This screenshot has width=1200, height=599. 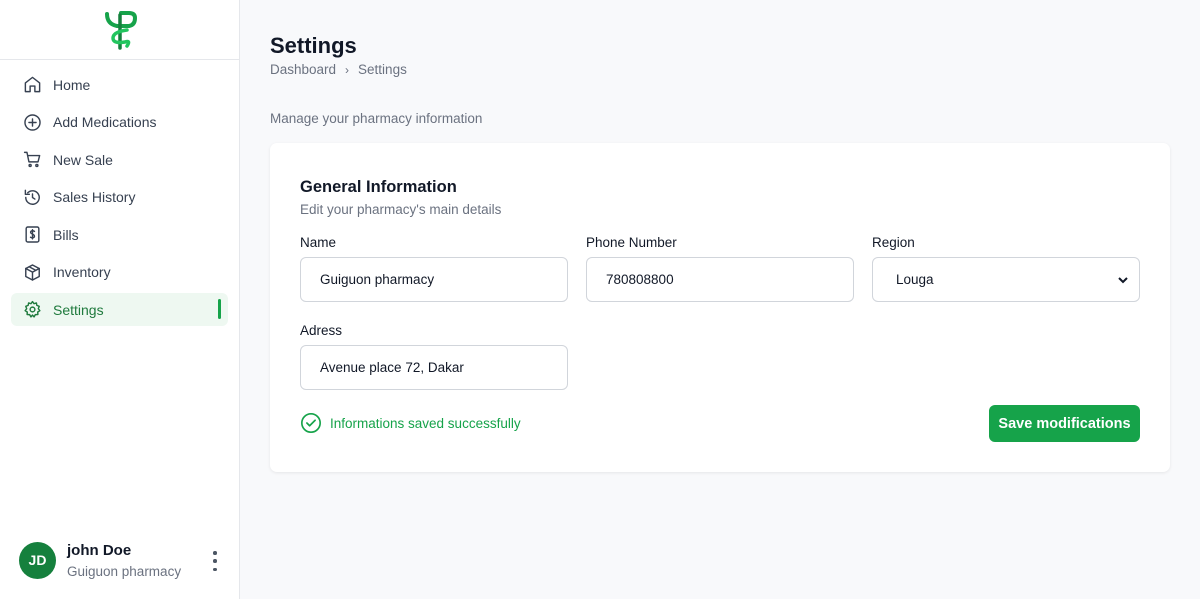 What do you see at coordinates (347, 69) in the screenshot?
I see `chevron-right-icon: ›` at bounding box center [347, 69].